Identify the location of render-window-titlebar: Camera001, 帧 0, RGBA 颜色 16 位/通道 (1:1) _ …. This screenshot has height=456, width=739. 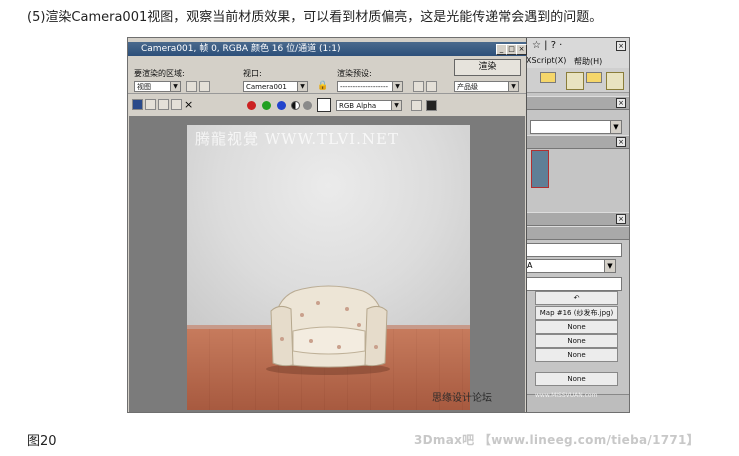
(327, 49).